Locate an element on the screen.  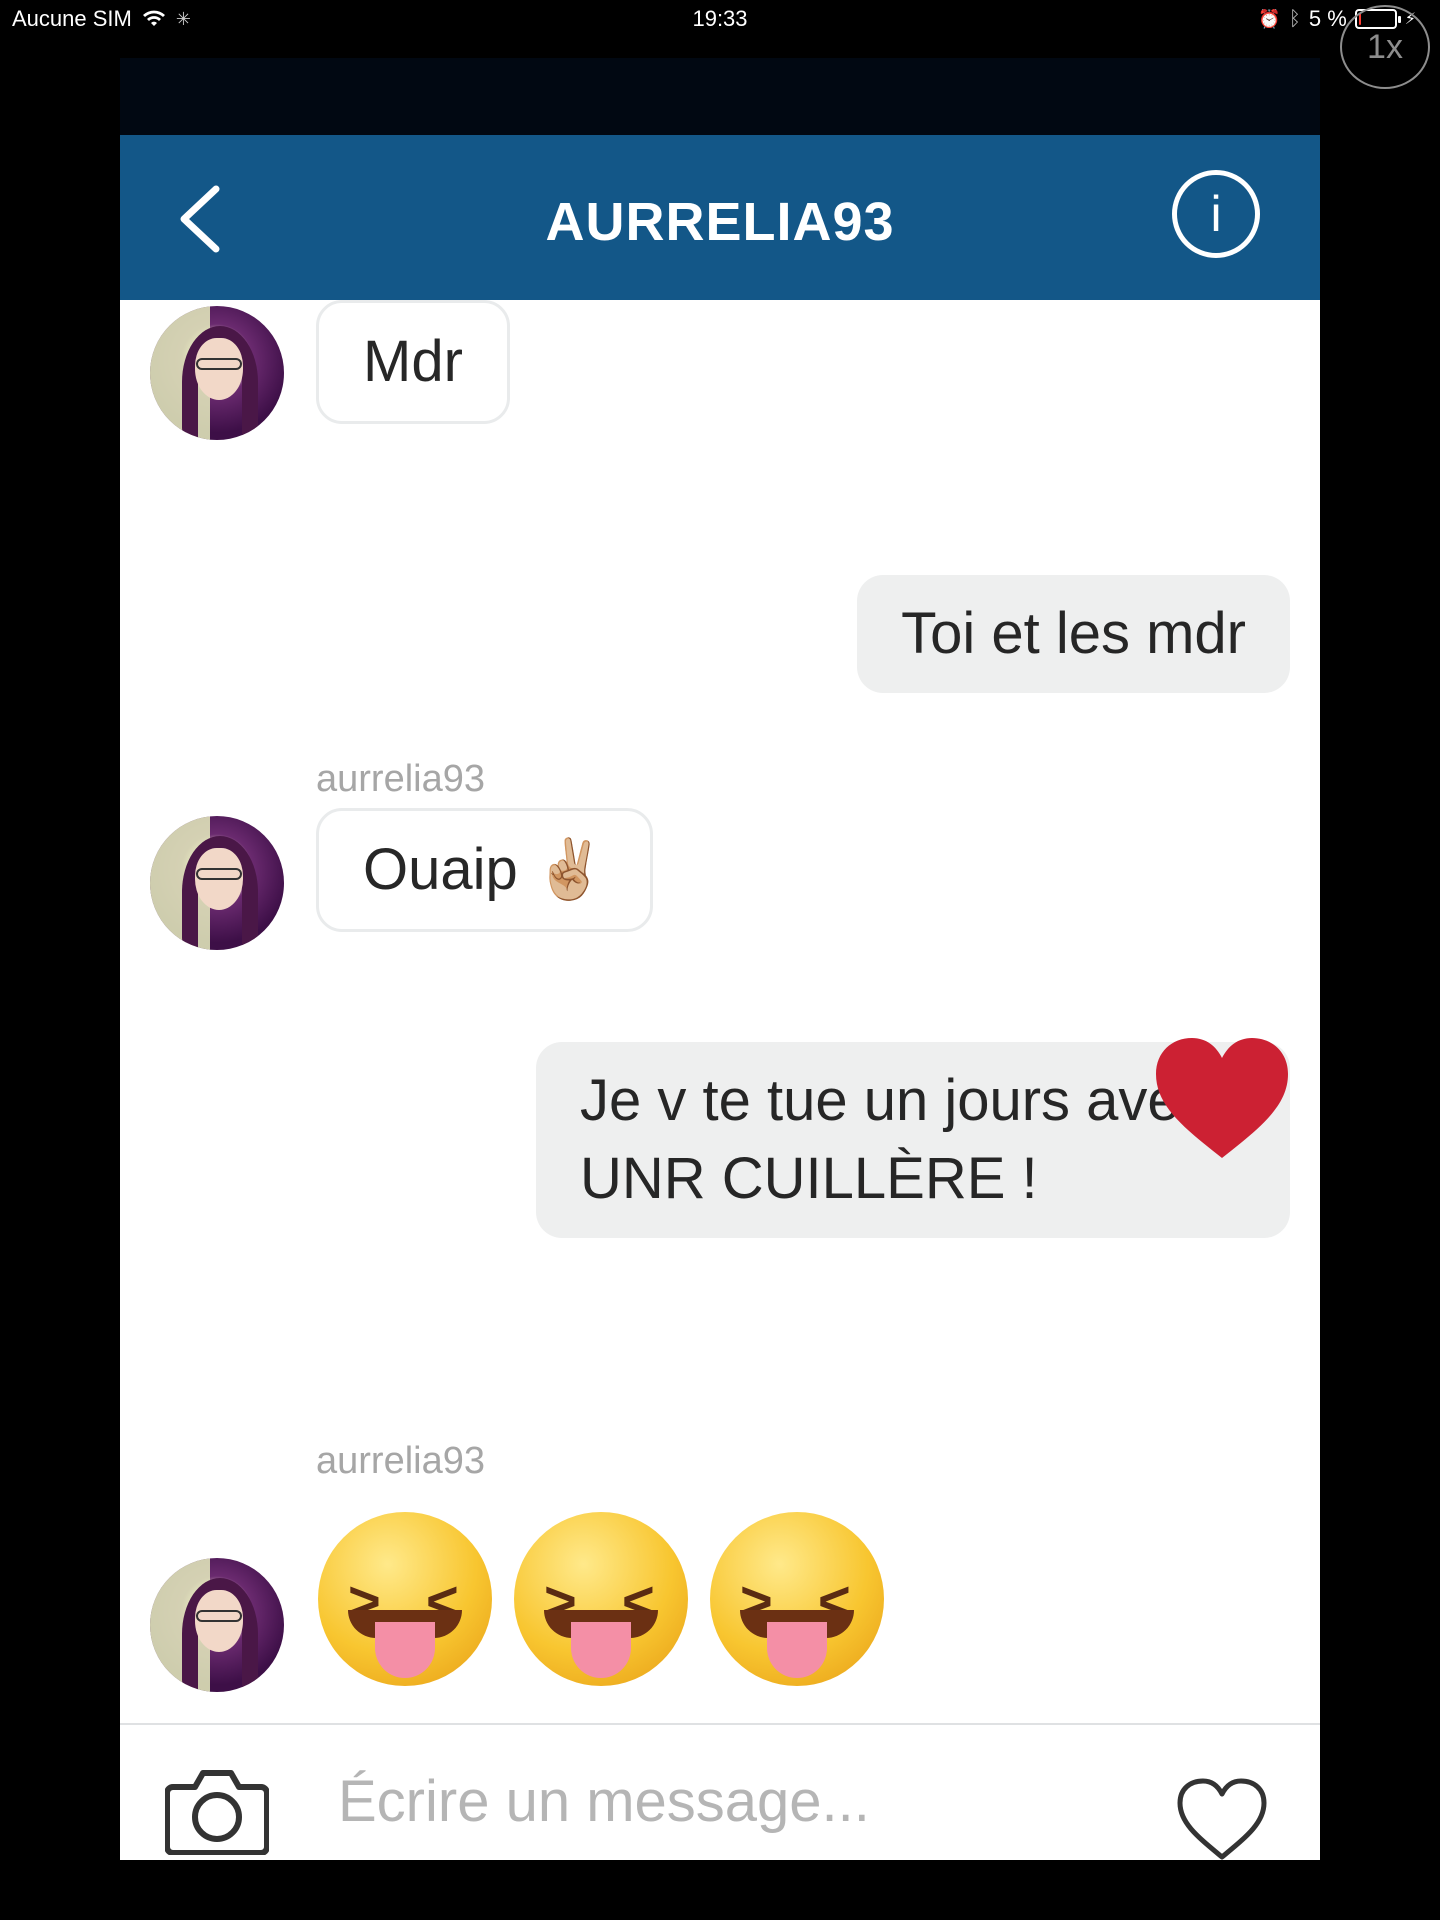
alarm-icon: ⏰ is located at coordinates (1269, 18).